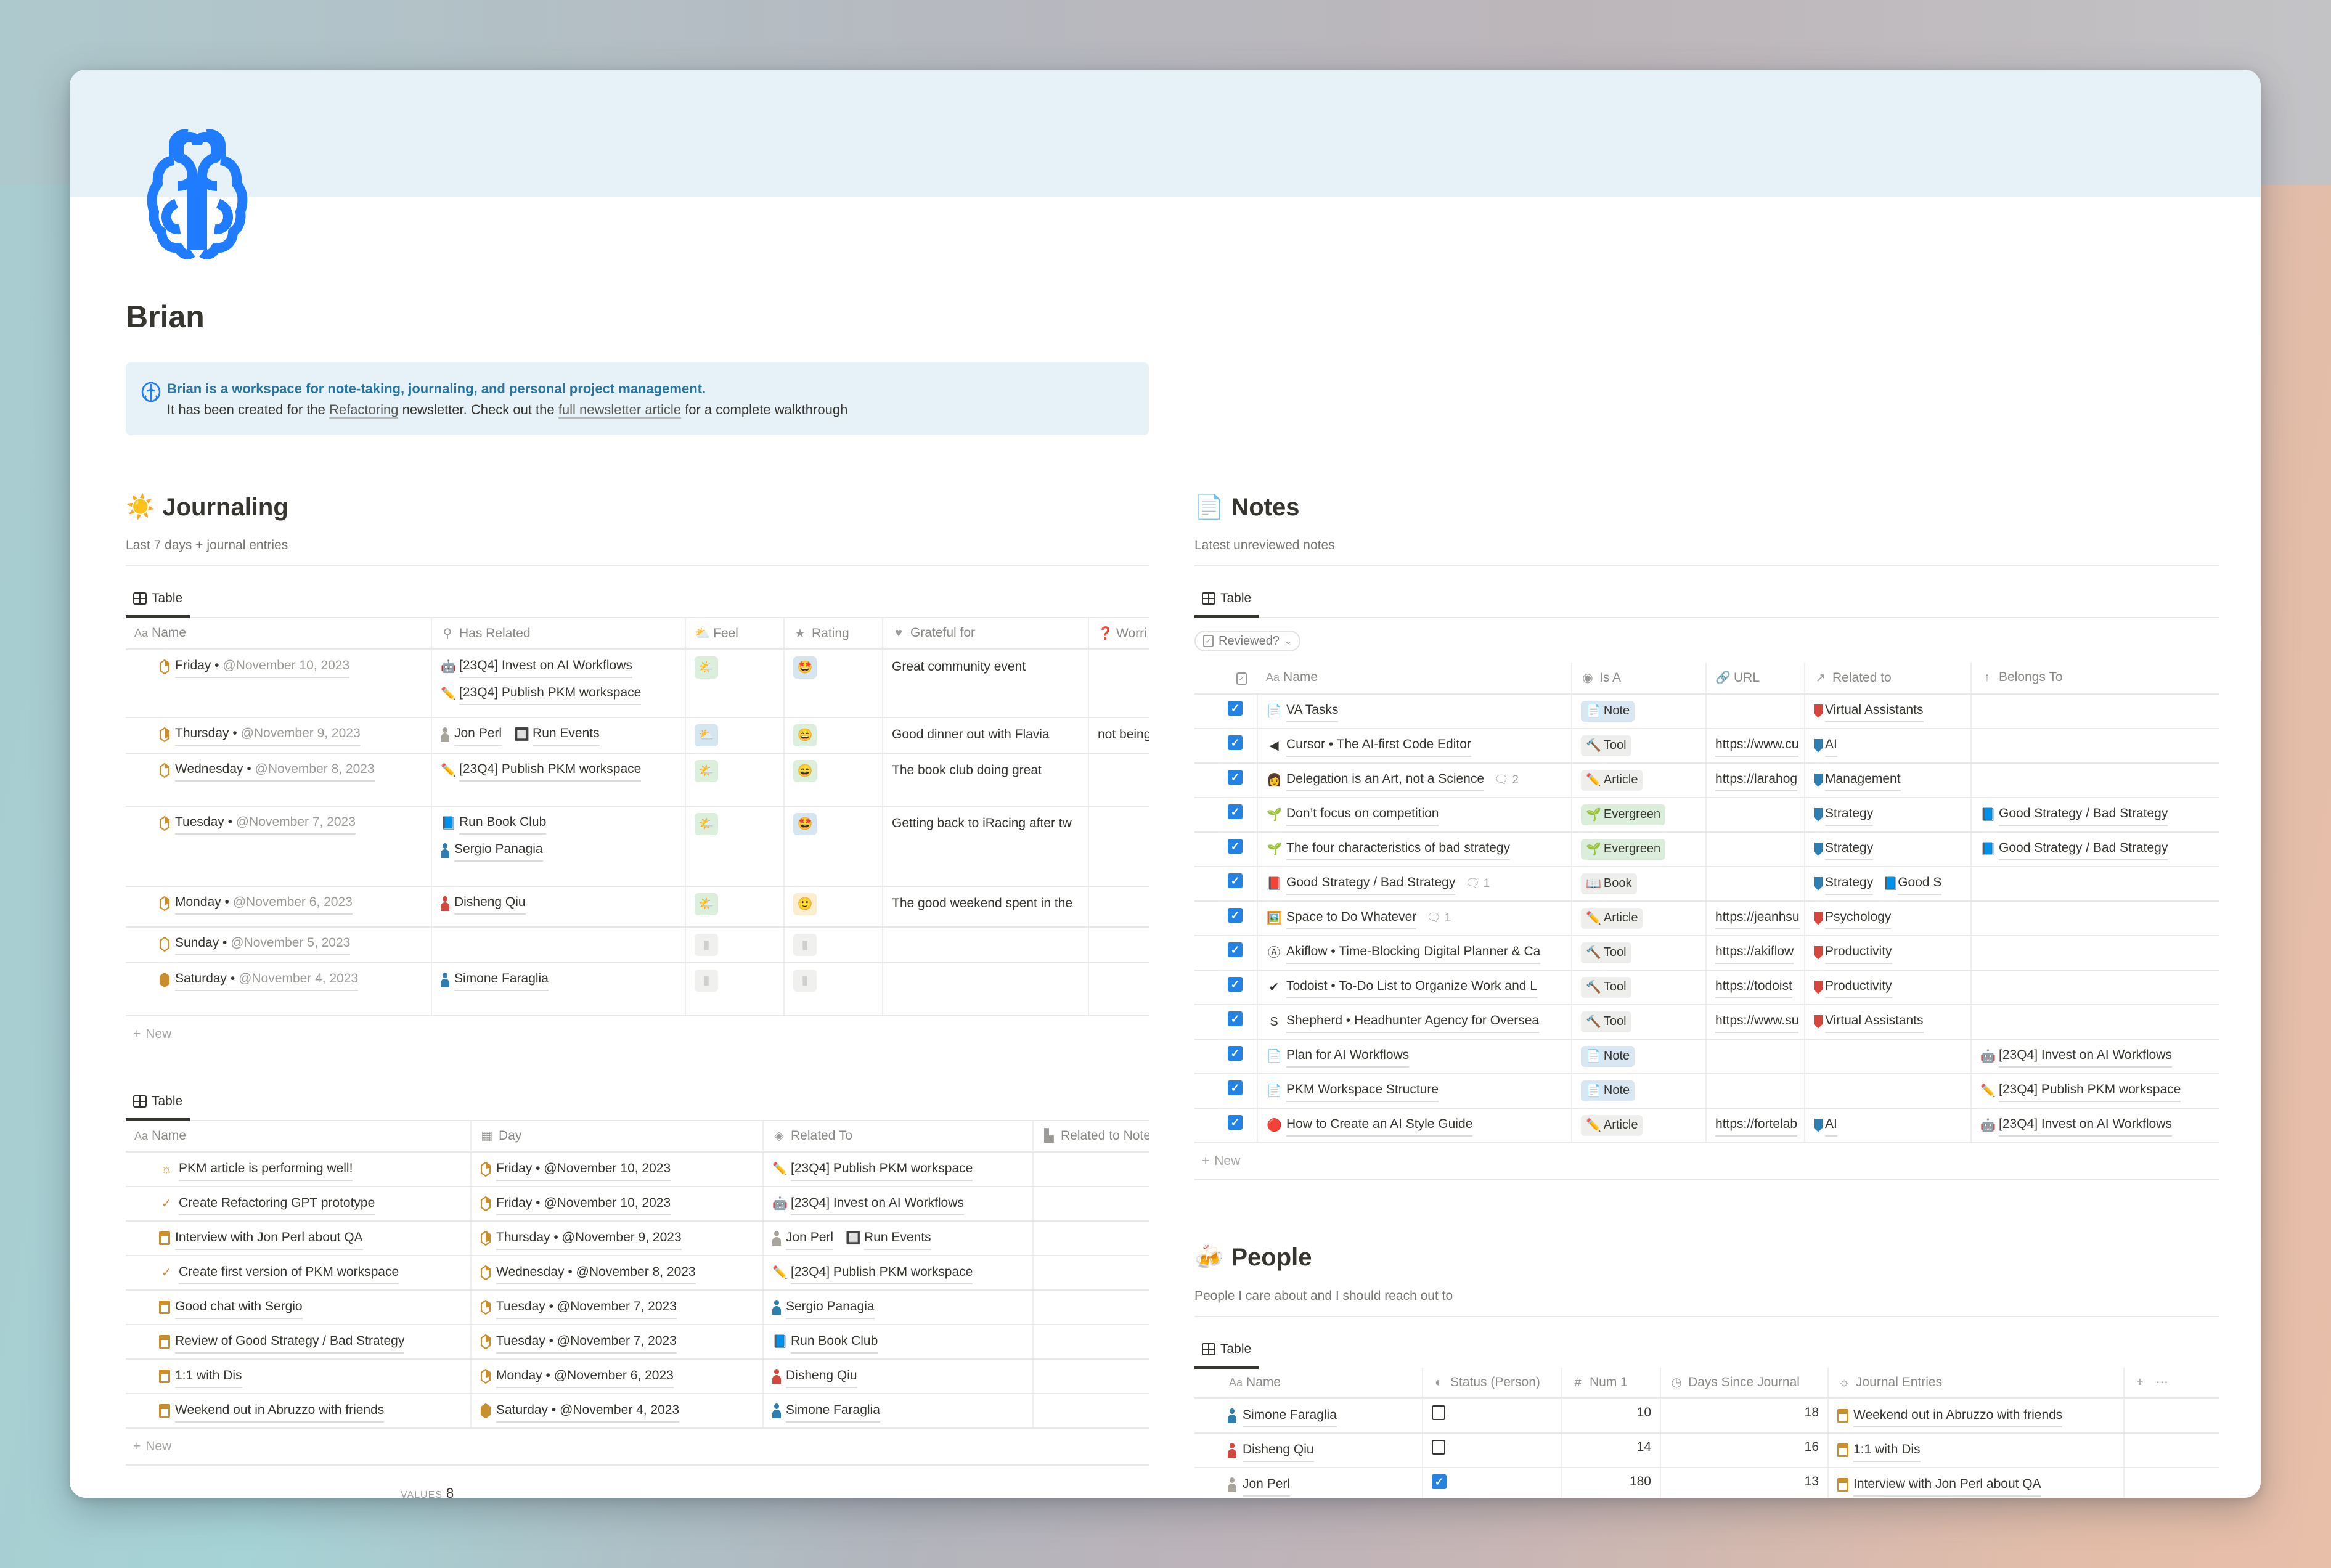  What do you see at coordinates (1438, 1447) in the screenshot?
I see `status-checkbox` at bounding box center [1438, 1447].